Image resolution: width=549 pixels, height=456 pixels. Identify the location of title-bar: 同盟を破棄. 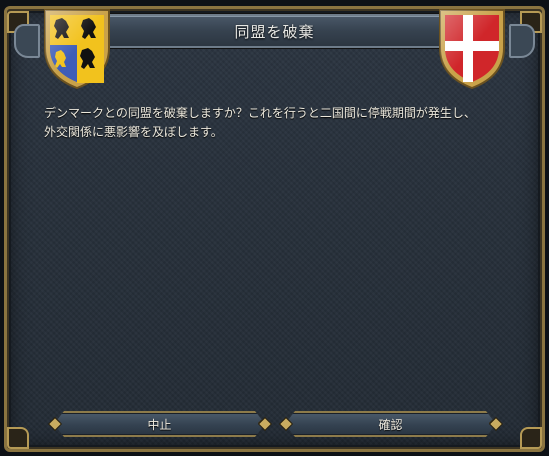
(274, 31).